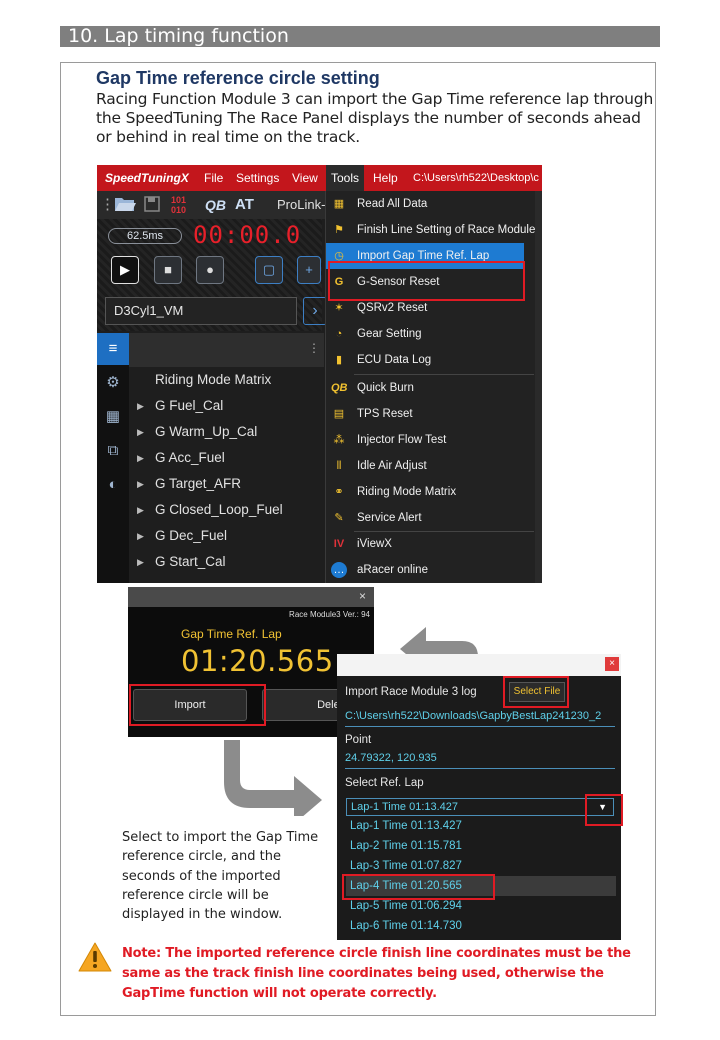 Image resolution: width=720 pixels, height=1040 pixels. Describe the element at coordinates (479, 665) in the screenshot. I see `dialog-titlebar: ×` at that location.